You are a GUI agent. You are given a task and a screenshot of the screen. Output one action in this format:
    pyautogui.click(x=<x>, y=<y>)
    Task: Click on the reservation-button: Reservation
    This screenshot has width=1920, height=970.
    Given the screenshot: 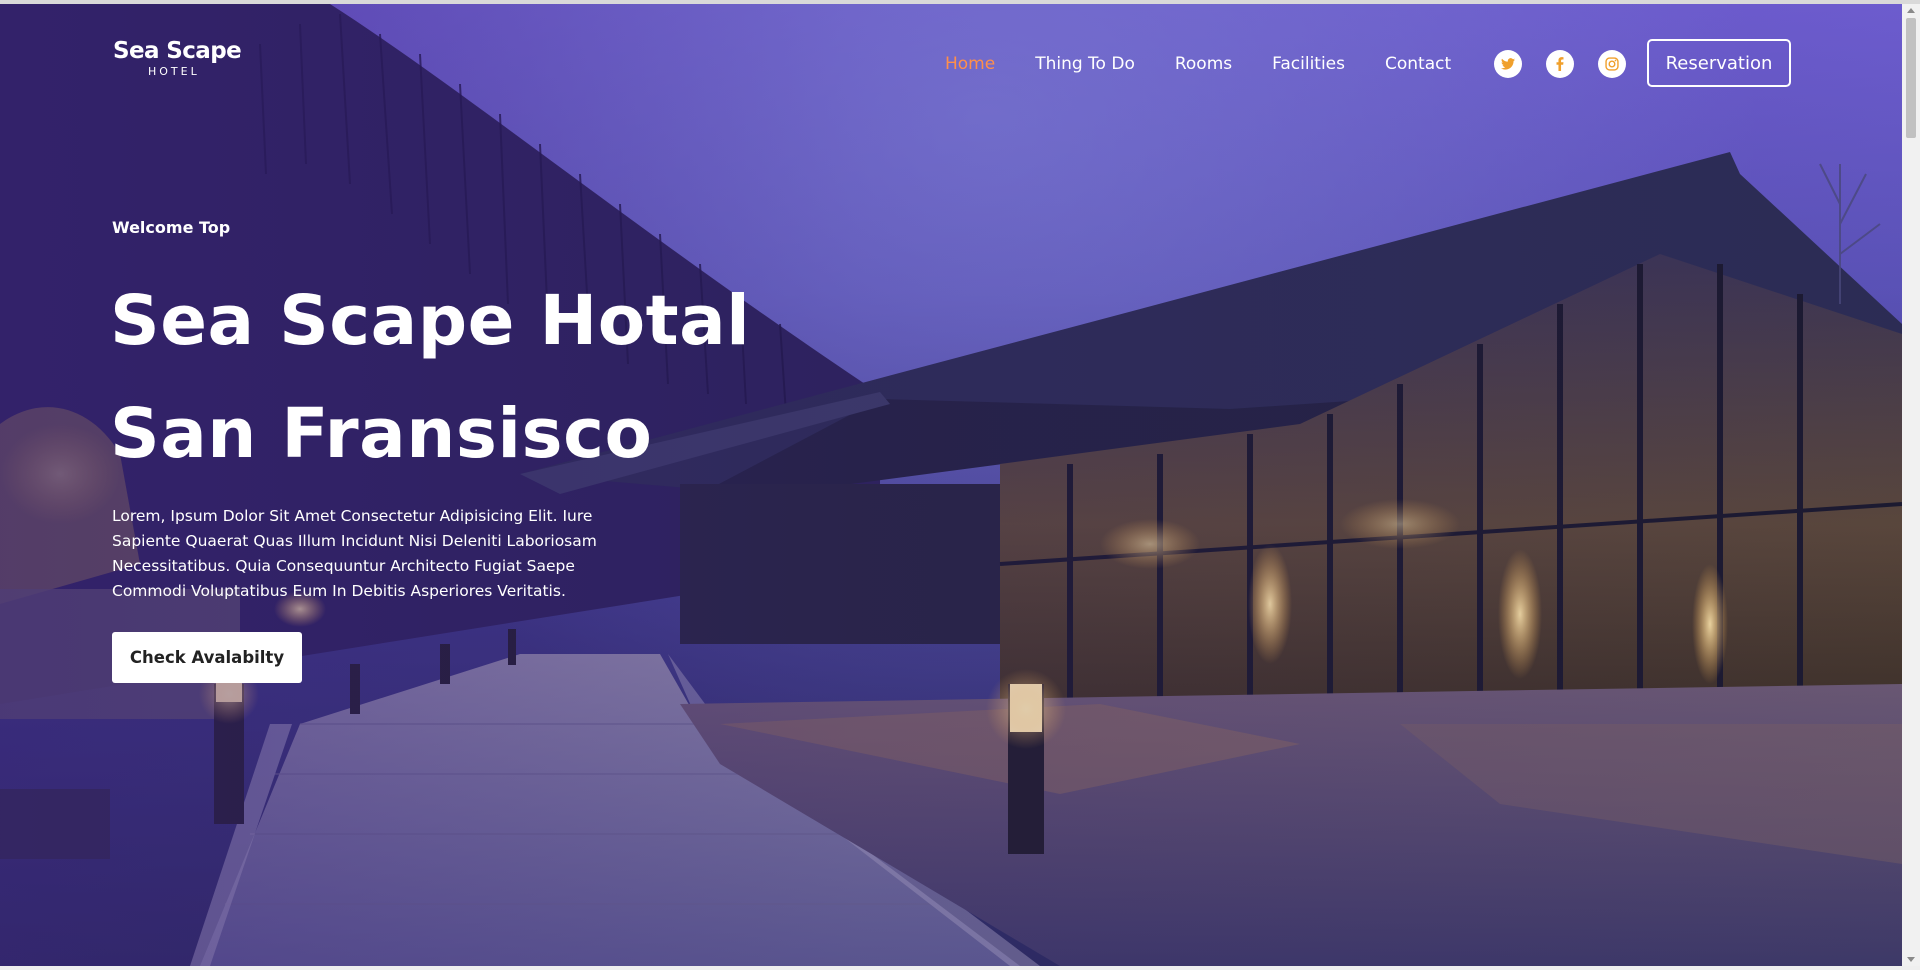 What is the action you would take?
    pyautogui.click(x=1719, y=63)
    